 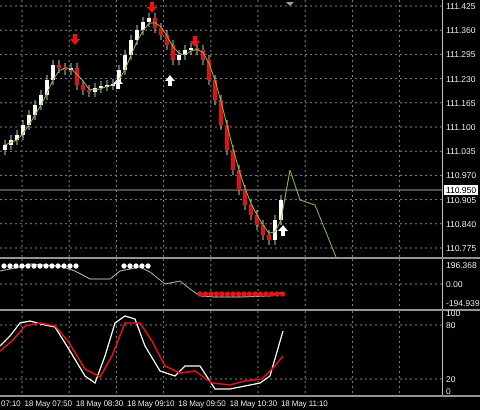 What do you see at coordinates (461, 265) in the screenshot?
I see `oscillator-axis-label: 196.368` at bounding box center [461, 265].